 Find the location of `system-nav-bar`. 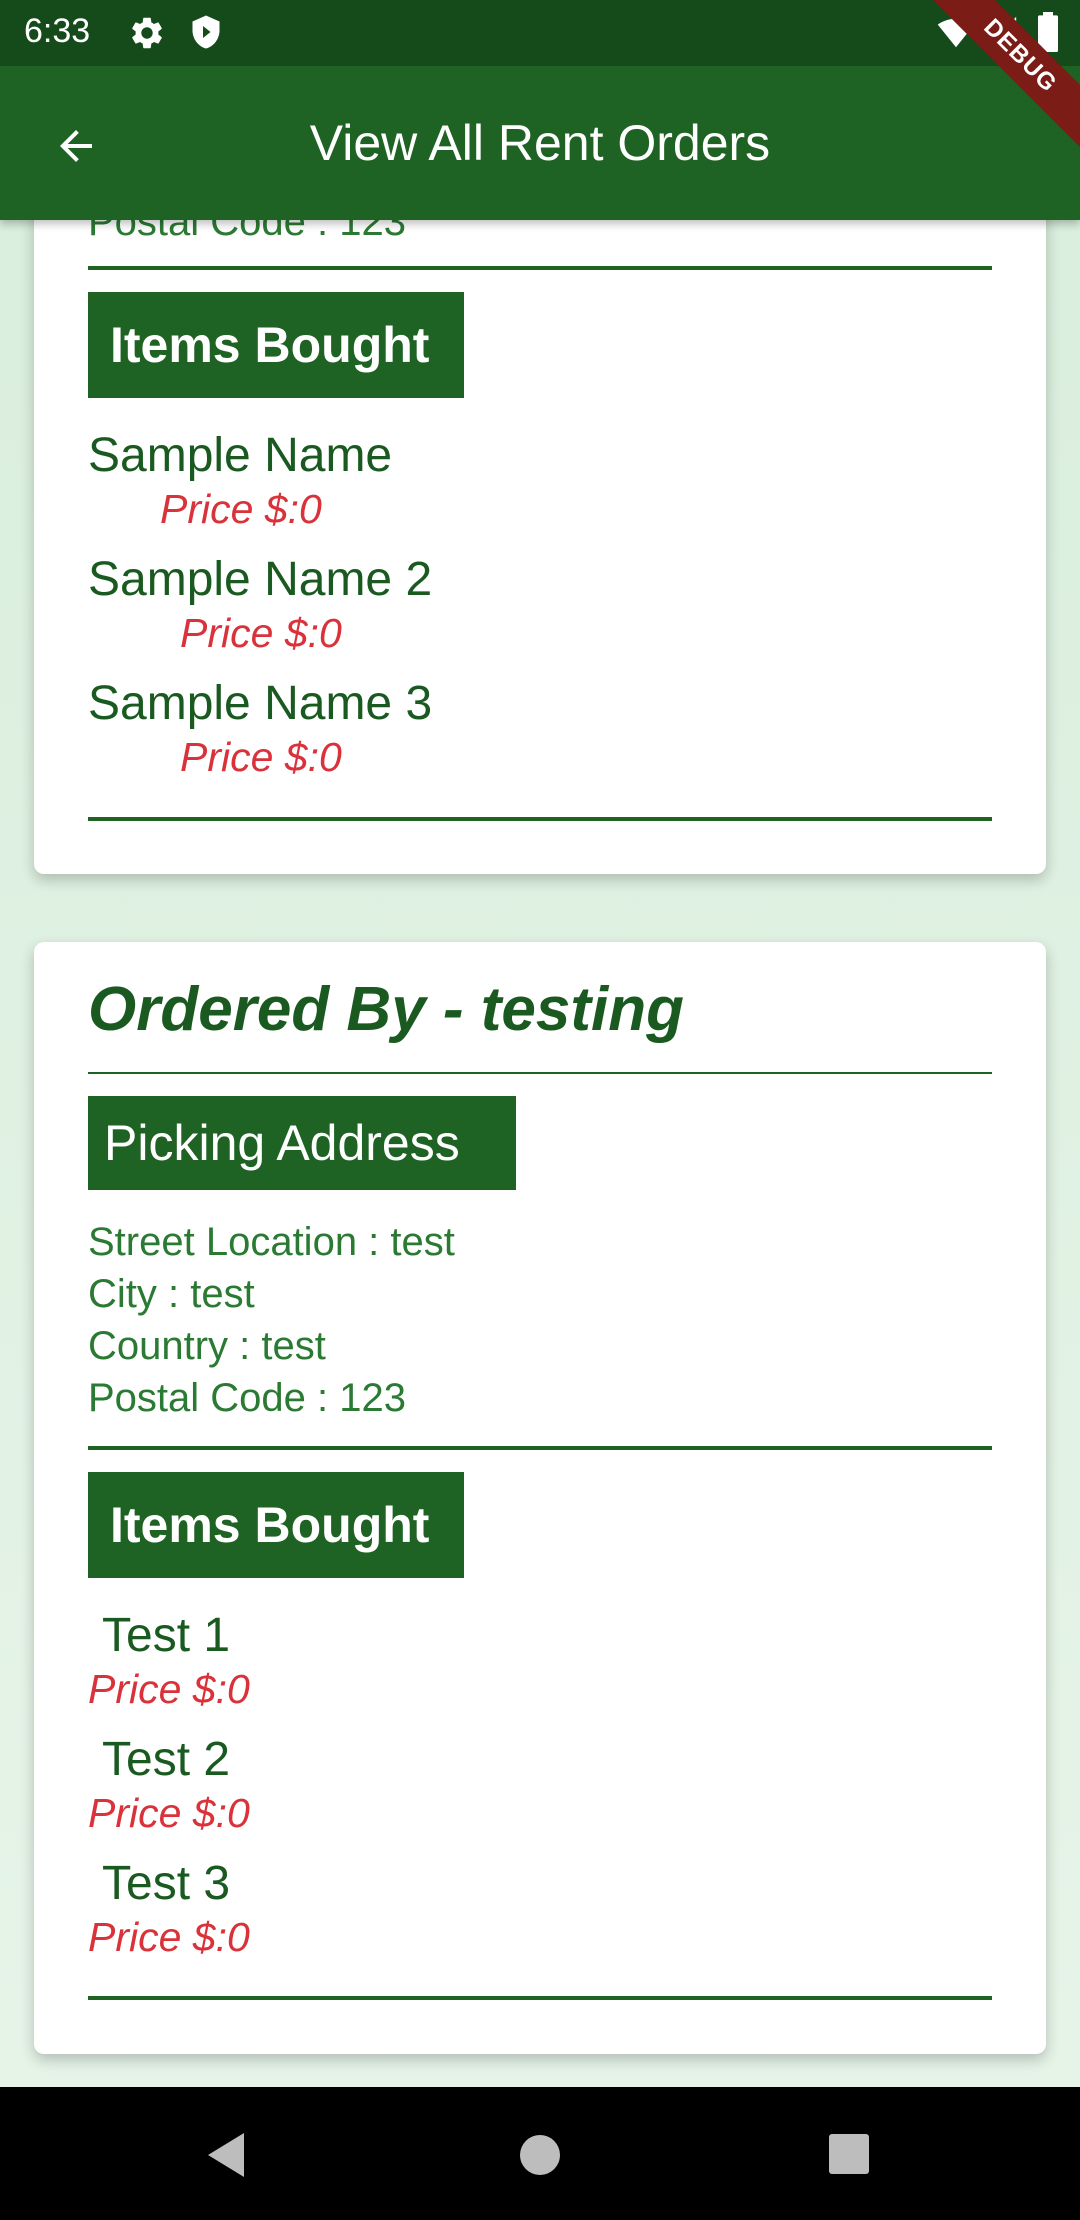

system-nav-bar is located at coordinates (540, 2153).